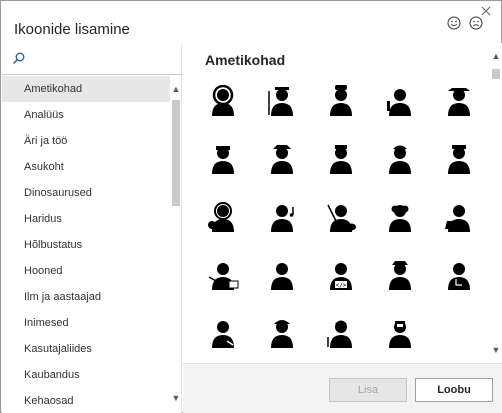  What do you see at coordinates (86, 323) in the screenshot?
I see `category-item: Inimesed` at bounding box center [86, 323].